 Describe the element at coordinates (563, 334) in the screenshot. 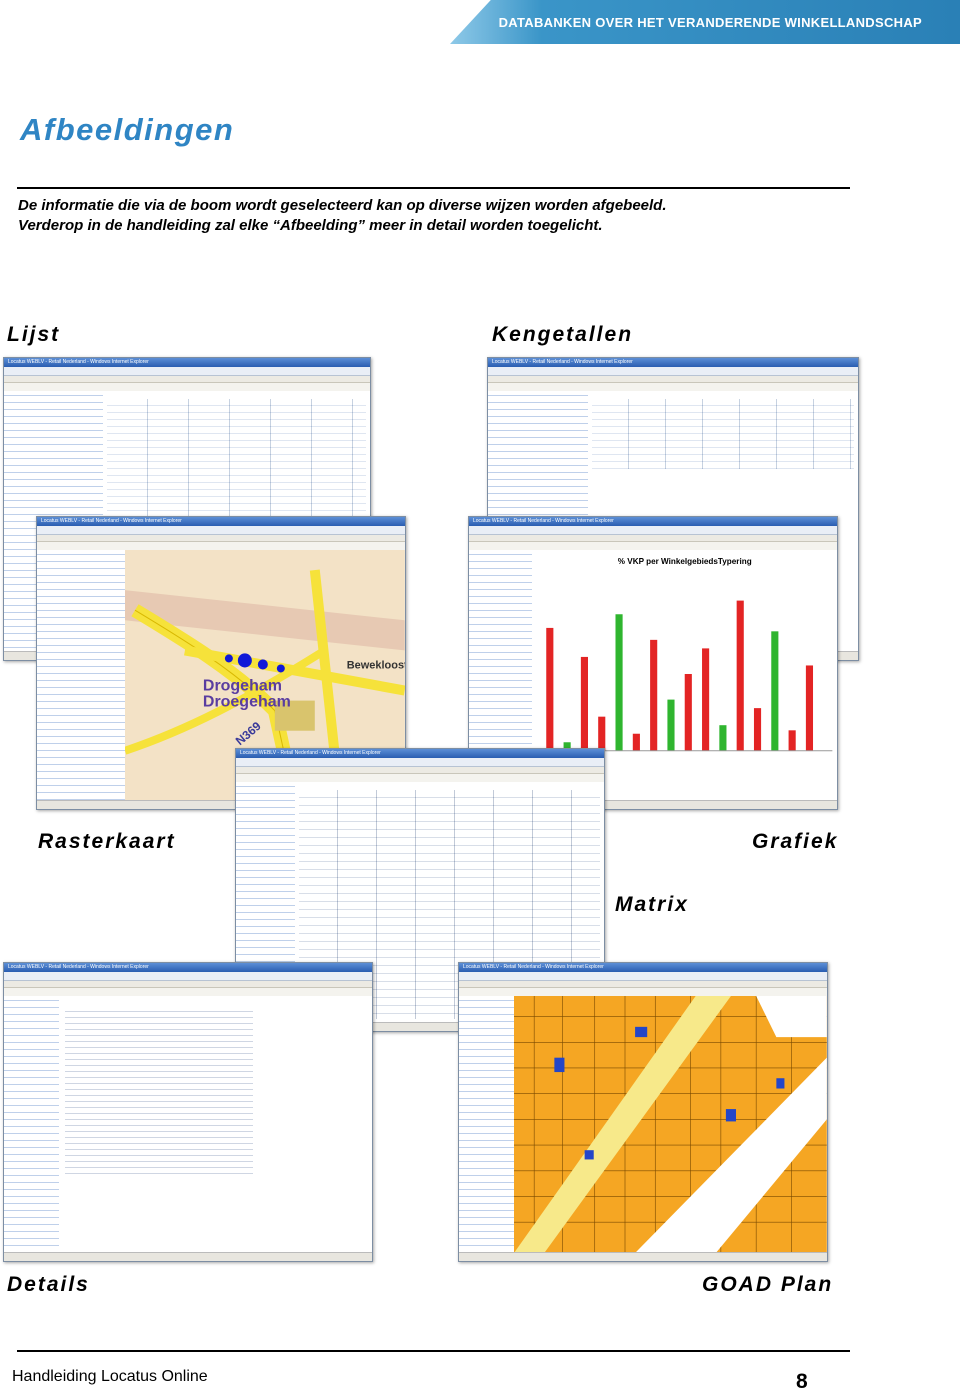

I see `label-kengetallen: Kengetallen` at that location.